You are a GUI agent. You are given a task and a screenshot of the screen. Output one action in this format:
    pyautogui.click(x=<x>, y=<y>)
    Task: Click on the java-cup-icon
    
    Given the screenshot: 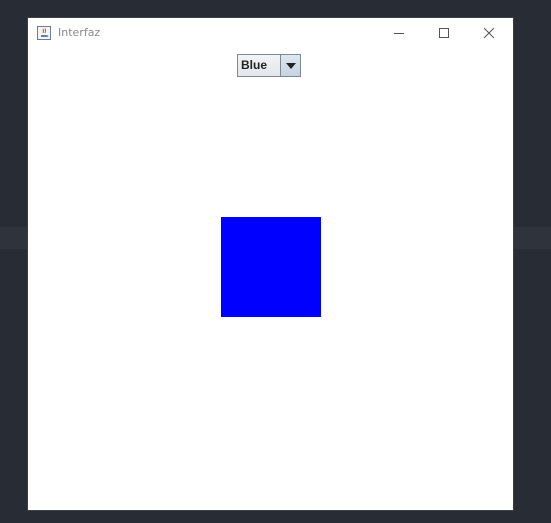 What is the action you would take?
    pyautogui.click(x=44, y=32)
    